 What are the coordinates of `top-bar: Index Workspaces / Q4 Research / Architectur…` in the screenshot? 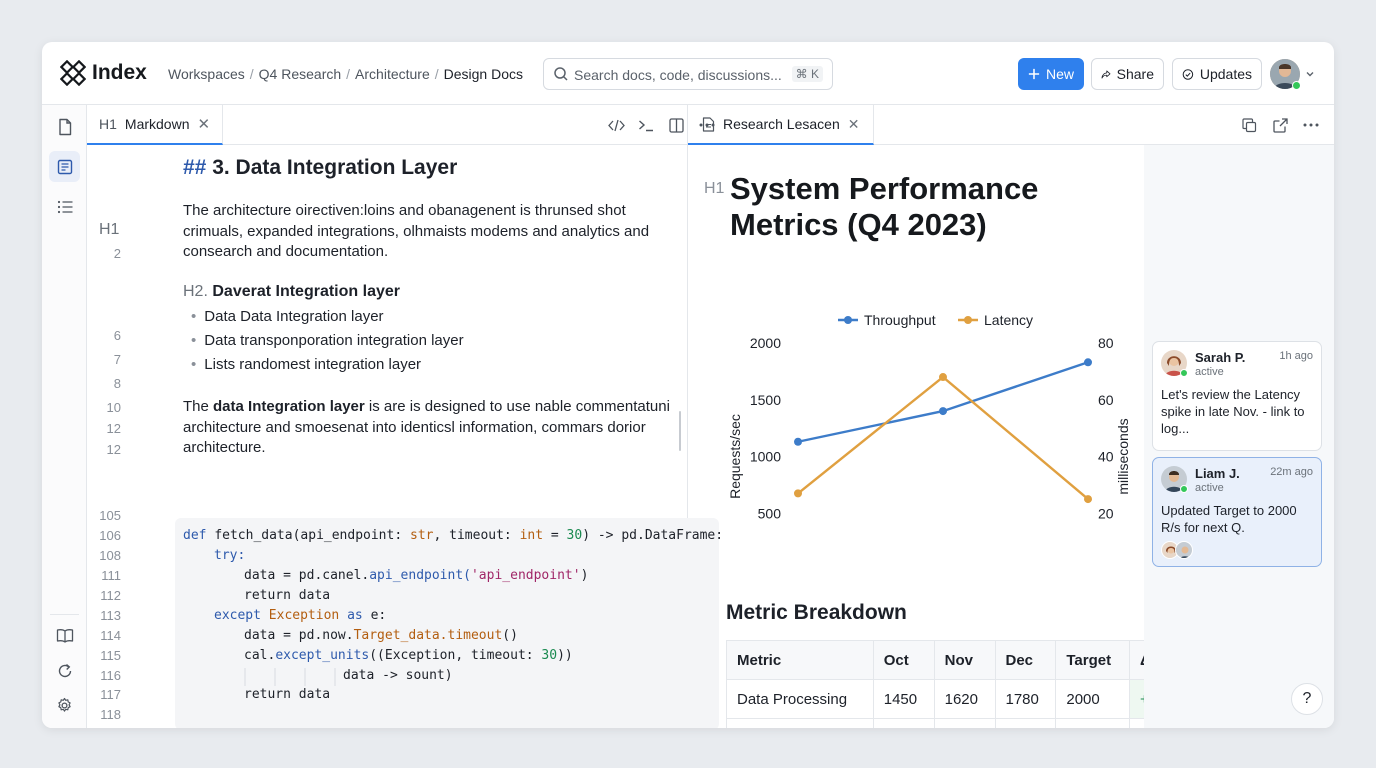 It's located at (688, 73).